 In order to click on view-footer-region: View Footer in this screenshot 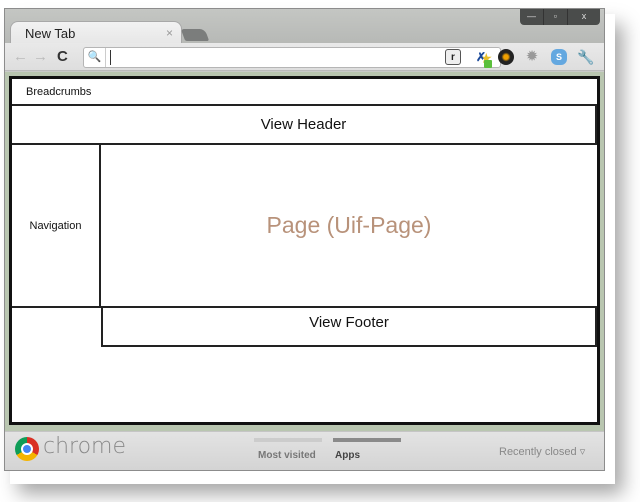, I will do `click(349, 327)`.